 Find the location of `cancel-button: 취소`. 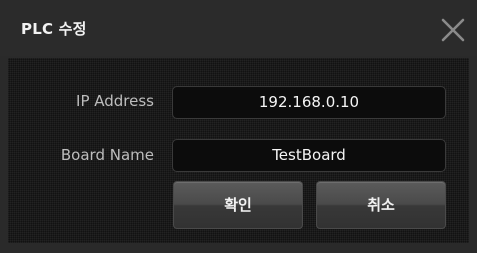

cancel-button: 취소 is located at coordinates (381, 205).